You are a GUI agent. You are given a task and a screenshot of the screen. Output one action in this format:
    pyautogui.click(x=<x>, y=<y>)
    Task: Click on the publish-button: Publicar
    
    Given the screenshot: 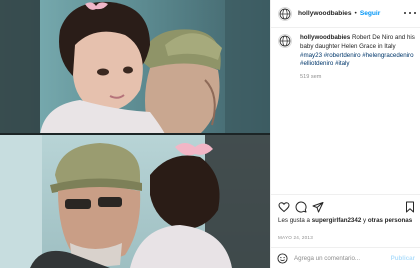 What is the action you would take?
    pyautogui.click(x=403, y=258)
    